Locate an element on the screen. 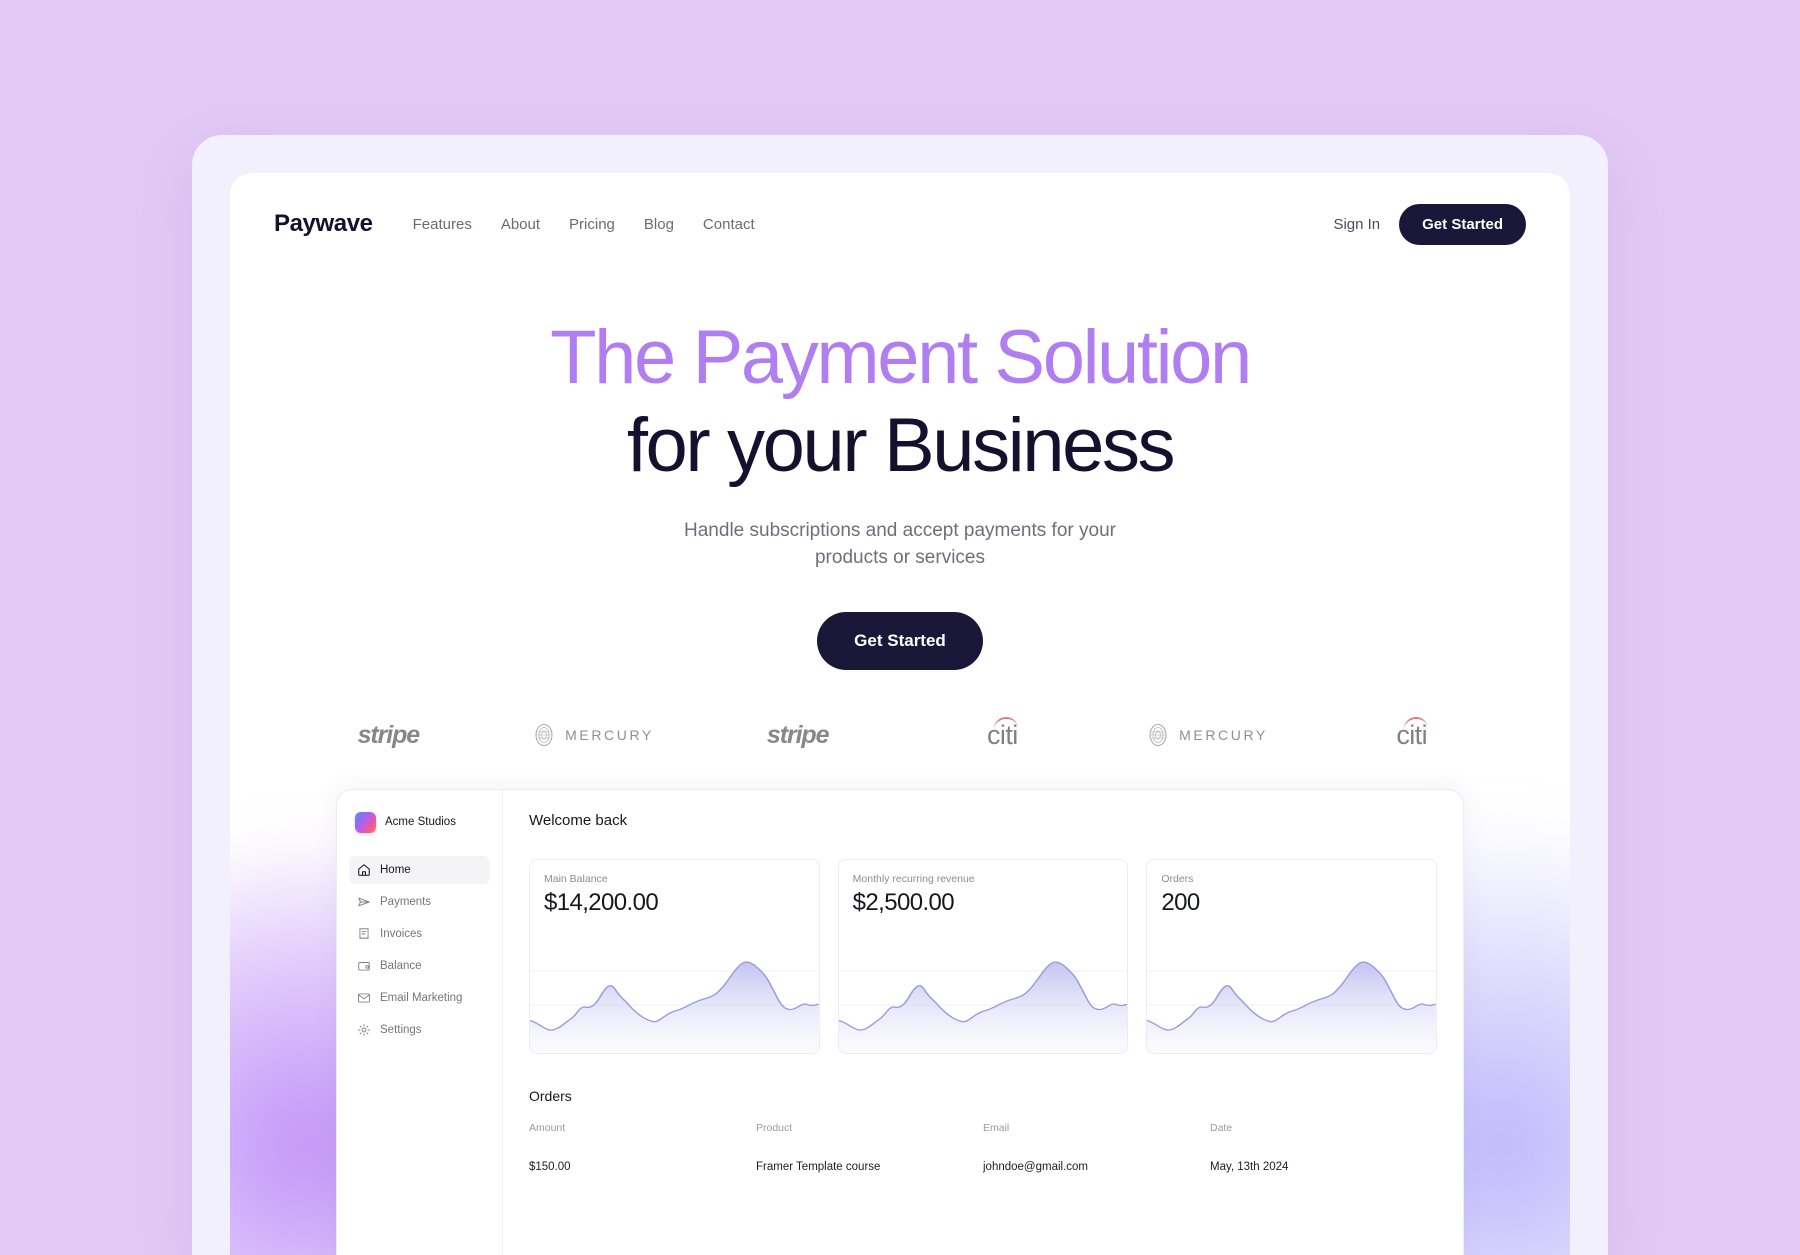  sidebar-item-settings: Settings is located at coordinates (419, 1030).